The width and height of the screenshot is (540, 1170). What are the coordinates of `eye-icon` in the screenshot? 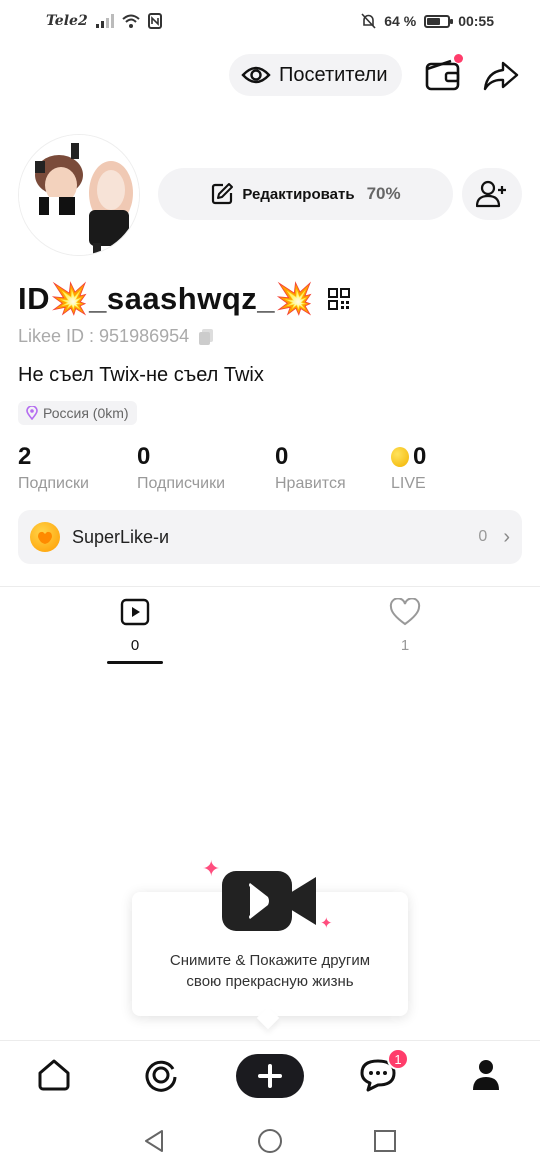 It's located at (256, 75).